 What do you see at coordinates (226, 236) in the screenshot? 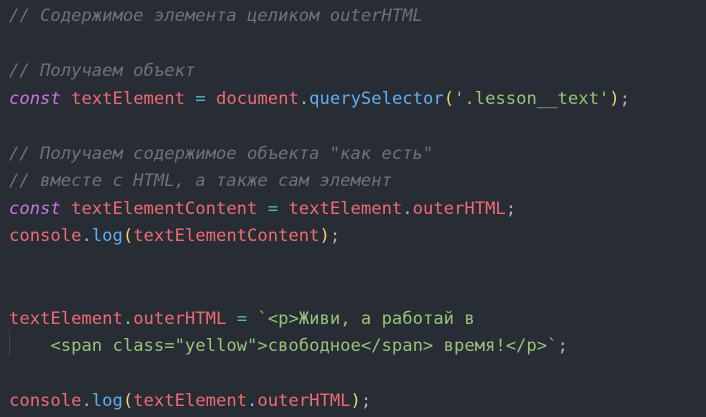
I see `argument-name: textElementContent` at bounding box center [226, 236].